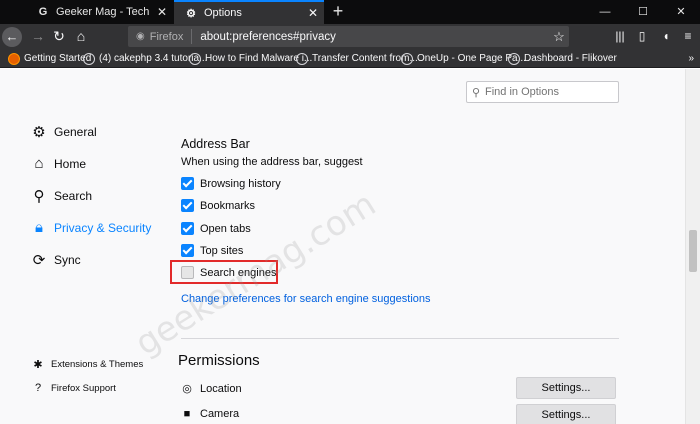 This screenshot has height=424, width=700. I want to click on home-button: ⌂, so click(81, 36).